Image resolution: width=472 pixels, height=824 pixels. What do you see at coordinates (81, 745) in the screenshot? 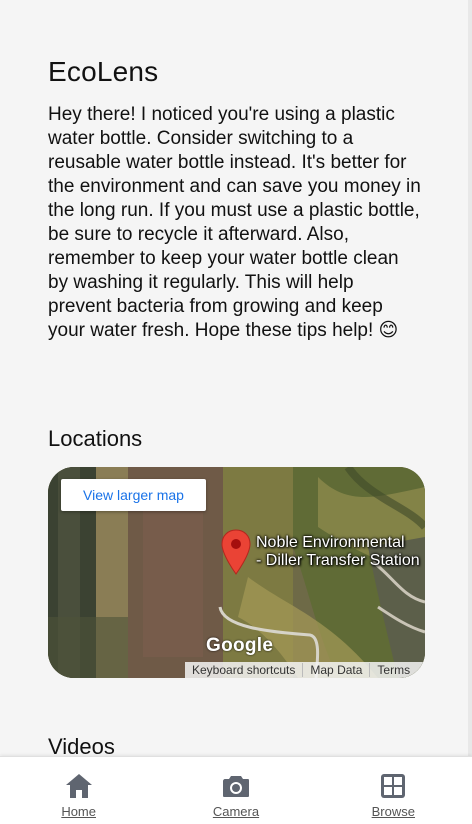
I see `videos-heading: Videos` at bounding box center [81, 745].